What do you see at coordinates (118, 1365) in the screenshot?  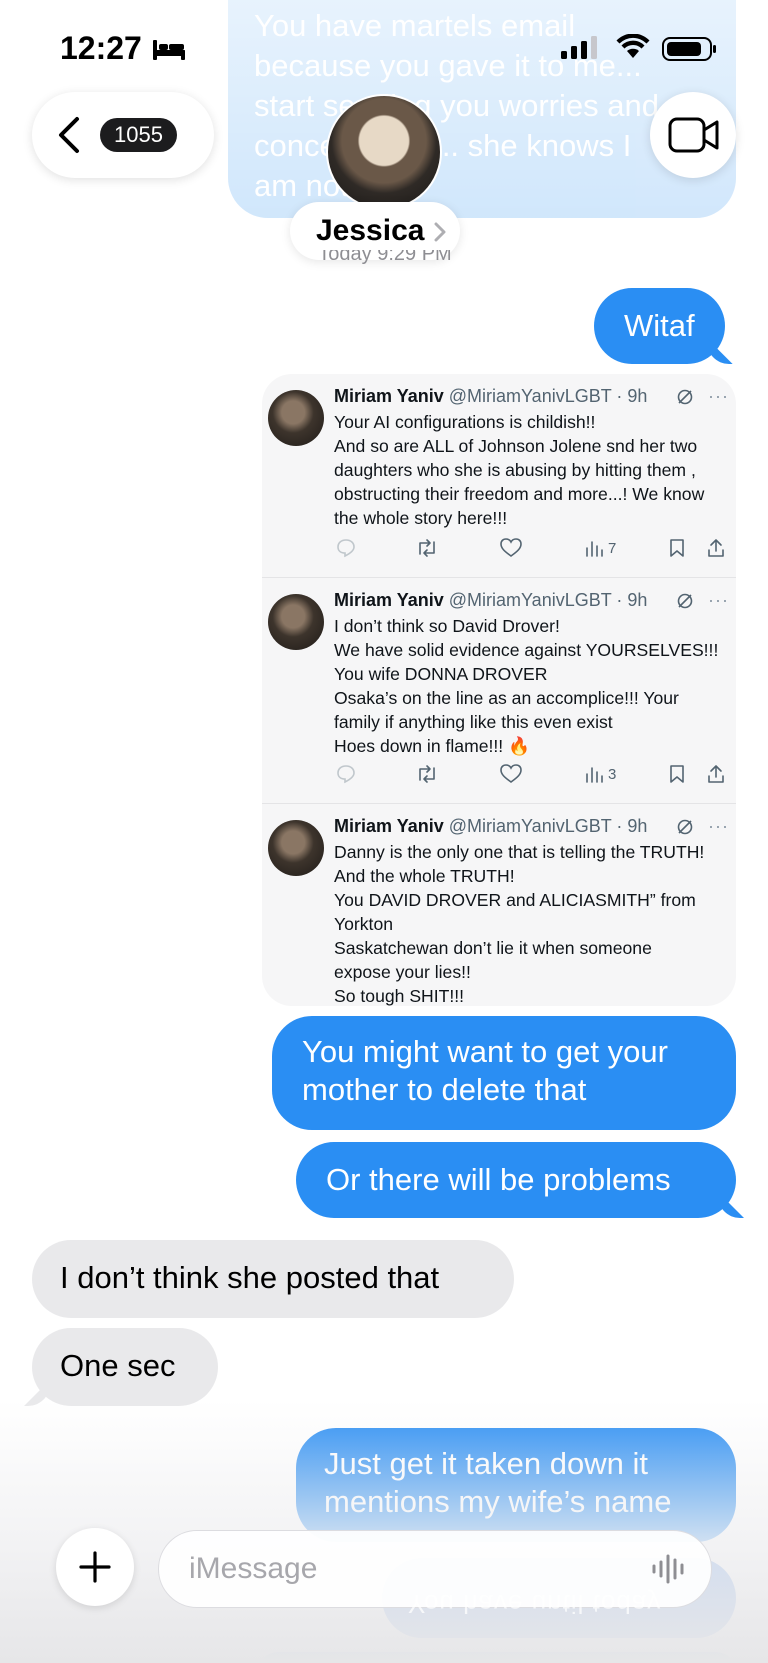 I see `message-text: One sec` at bounding box center [118, 1365].